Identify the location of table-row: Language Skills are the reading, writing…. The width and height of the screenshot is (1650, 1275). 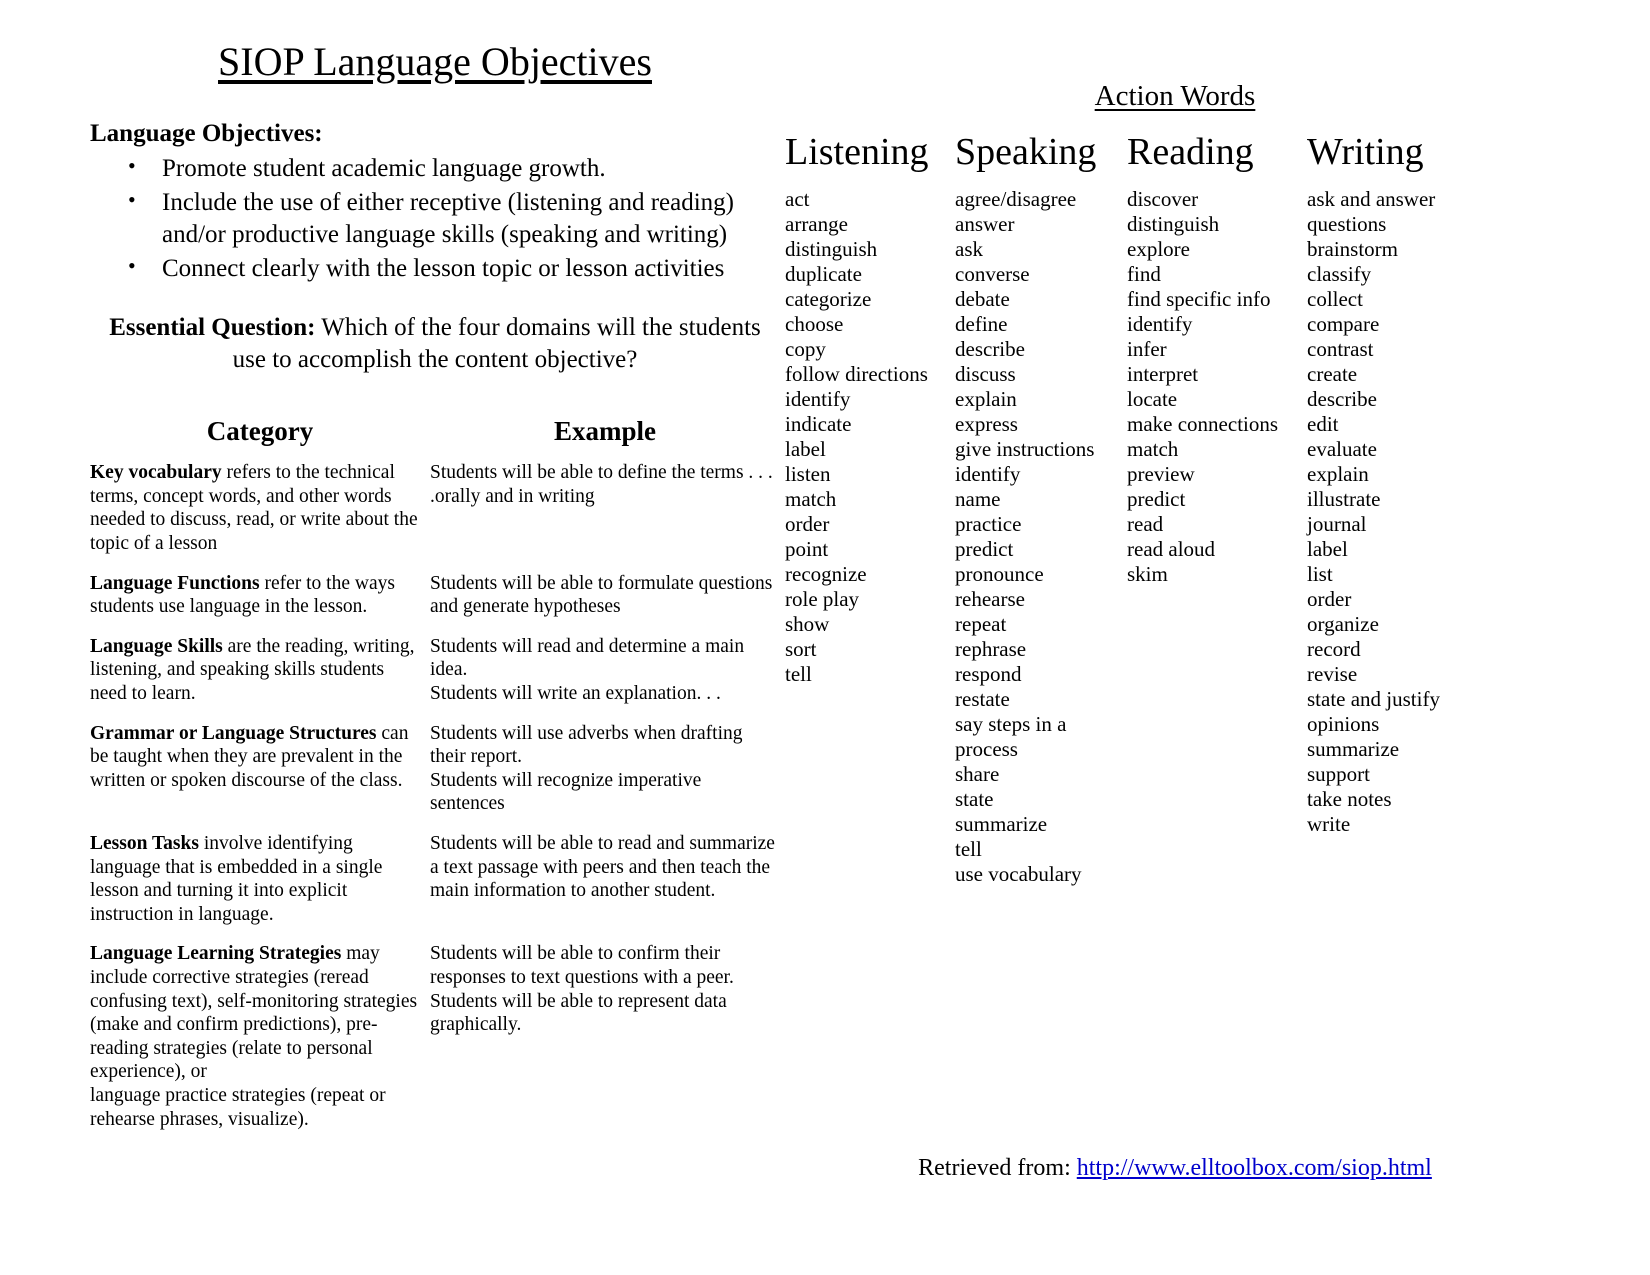
(435, 670).